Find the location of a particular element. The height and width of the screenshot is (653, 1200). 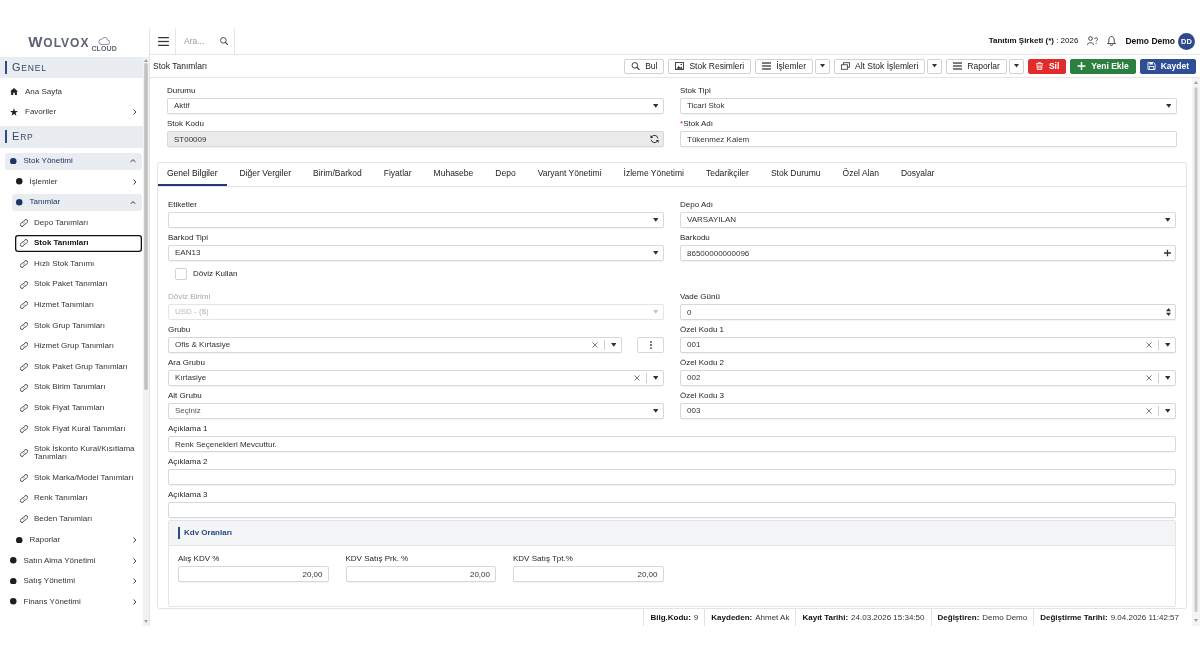

text-field: 86500000000096 is located at coordinates (928, 253).